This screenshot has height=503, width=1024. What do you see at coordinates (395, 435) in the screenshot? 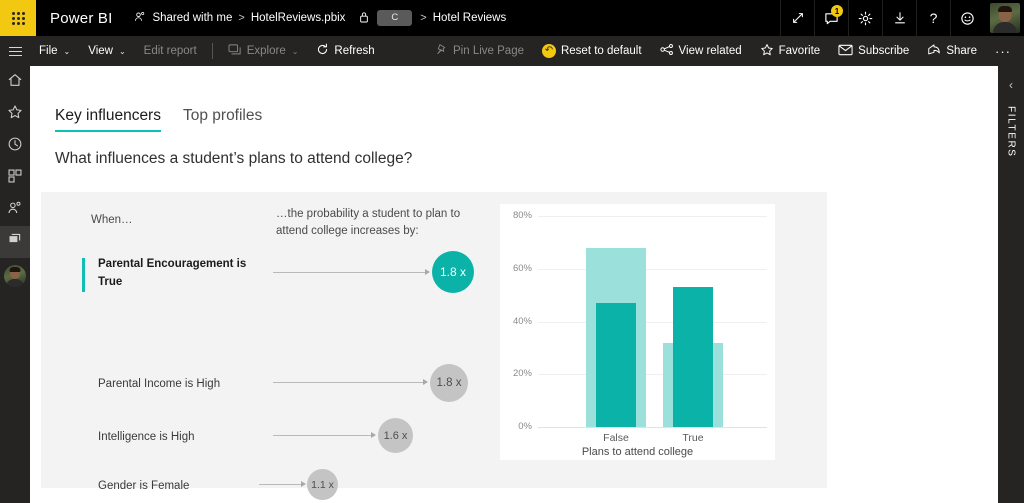
I see `influence-bubble: 1.6 x` at bounding box center [395, 435].